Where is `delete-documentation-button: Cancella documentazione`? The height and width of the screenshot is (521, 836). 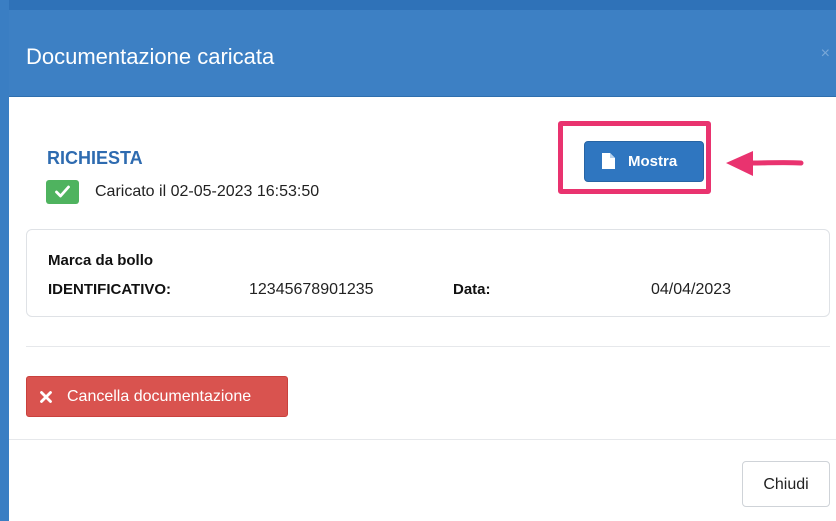
delete-documentation-button: Cancella documentazione is located at coordinates (157, 396).